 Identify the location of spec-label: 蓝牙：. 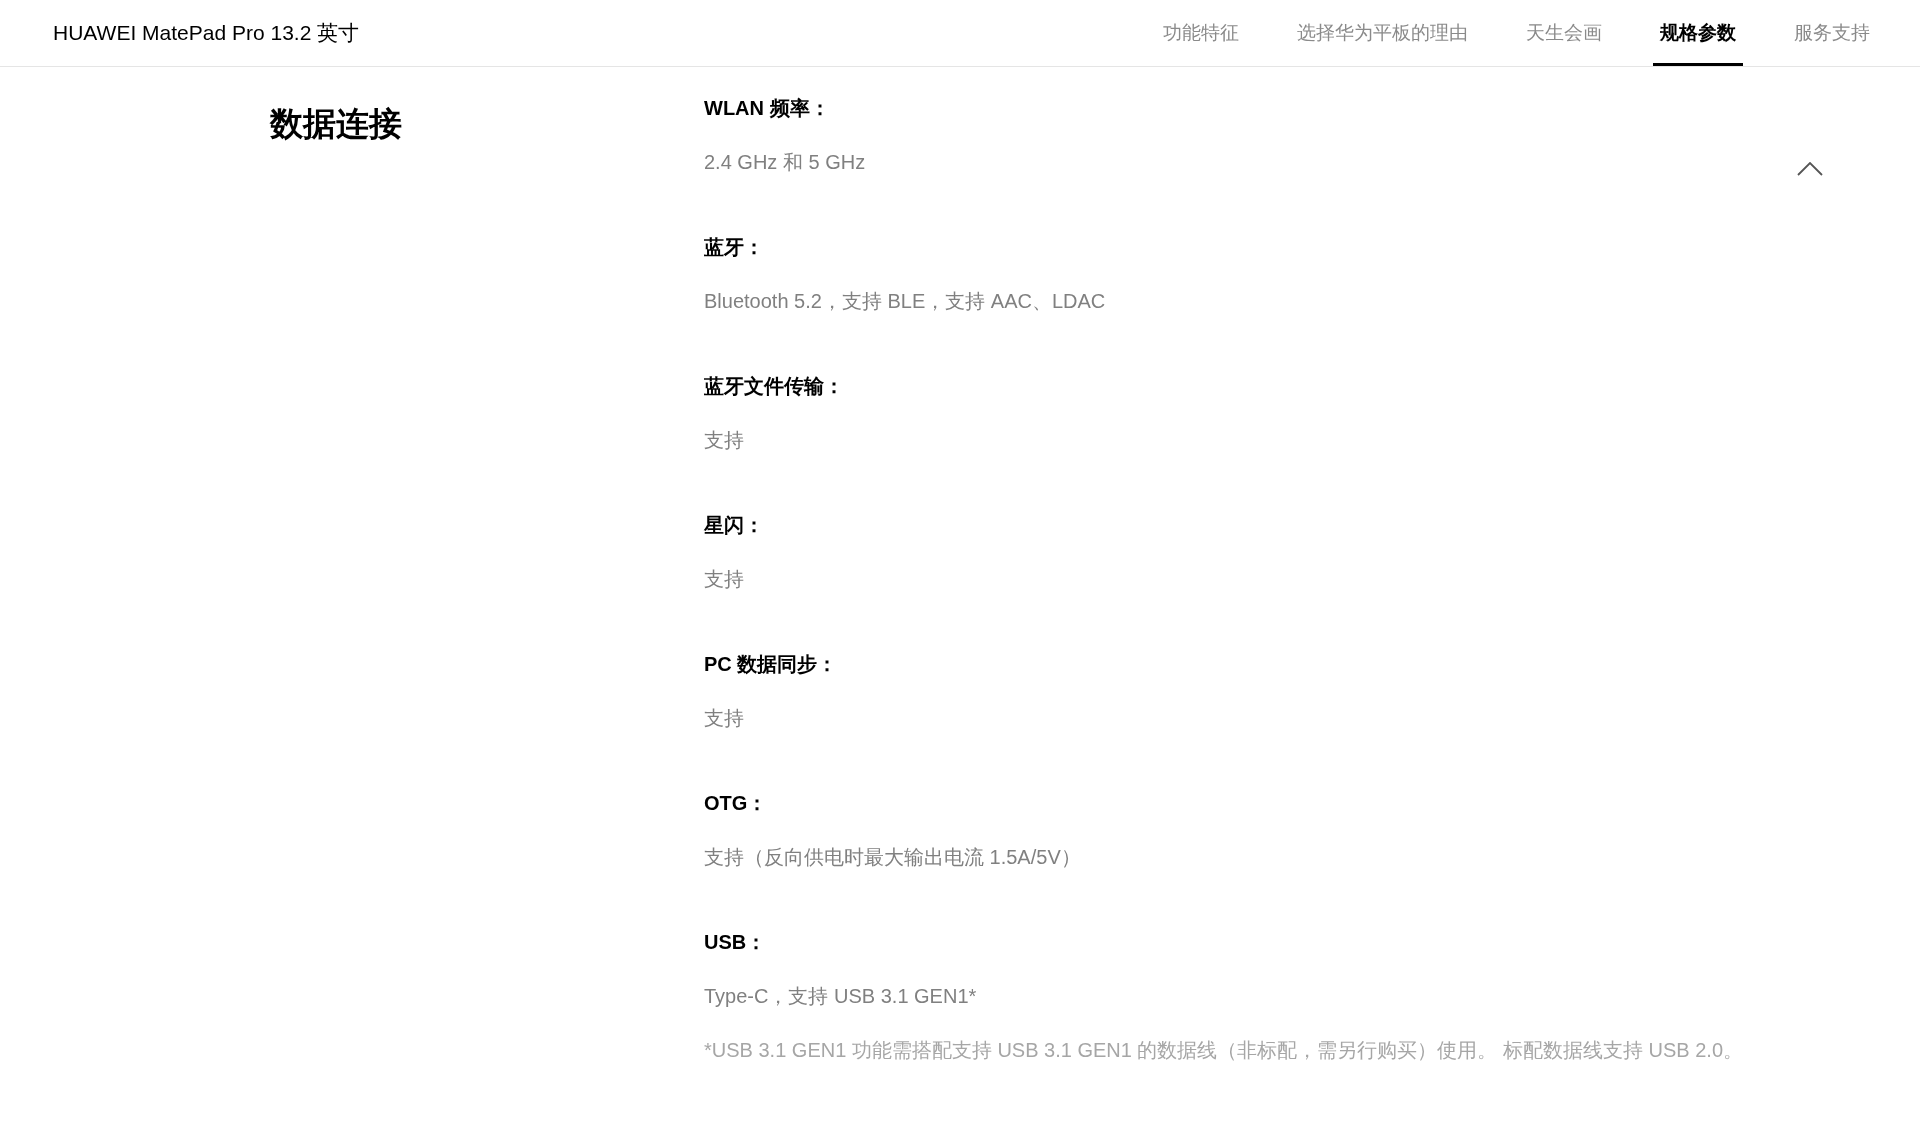
(734, 247).